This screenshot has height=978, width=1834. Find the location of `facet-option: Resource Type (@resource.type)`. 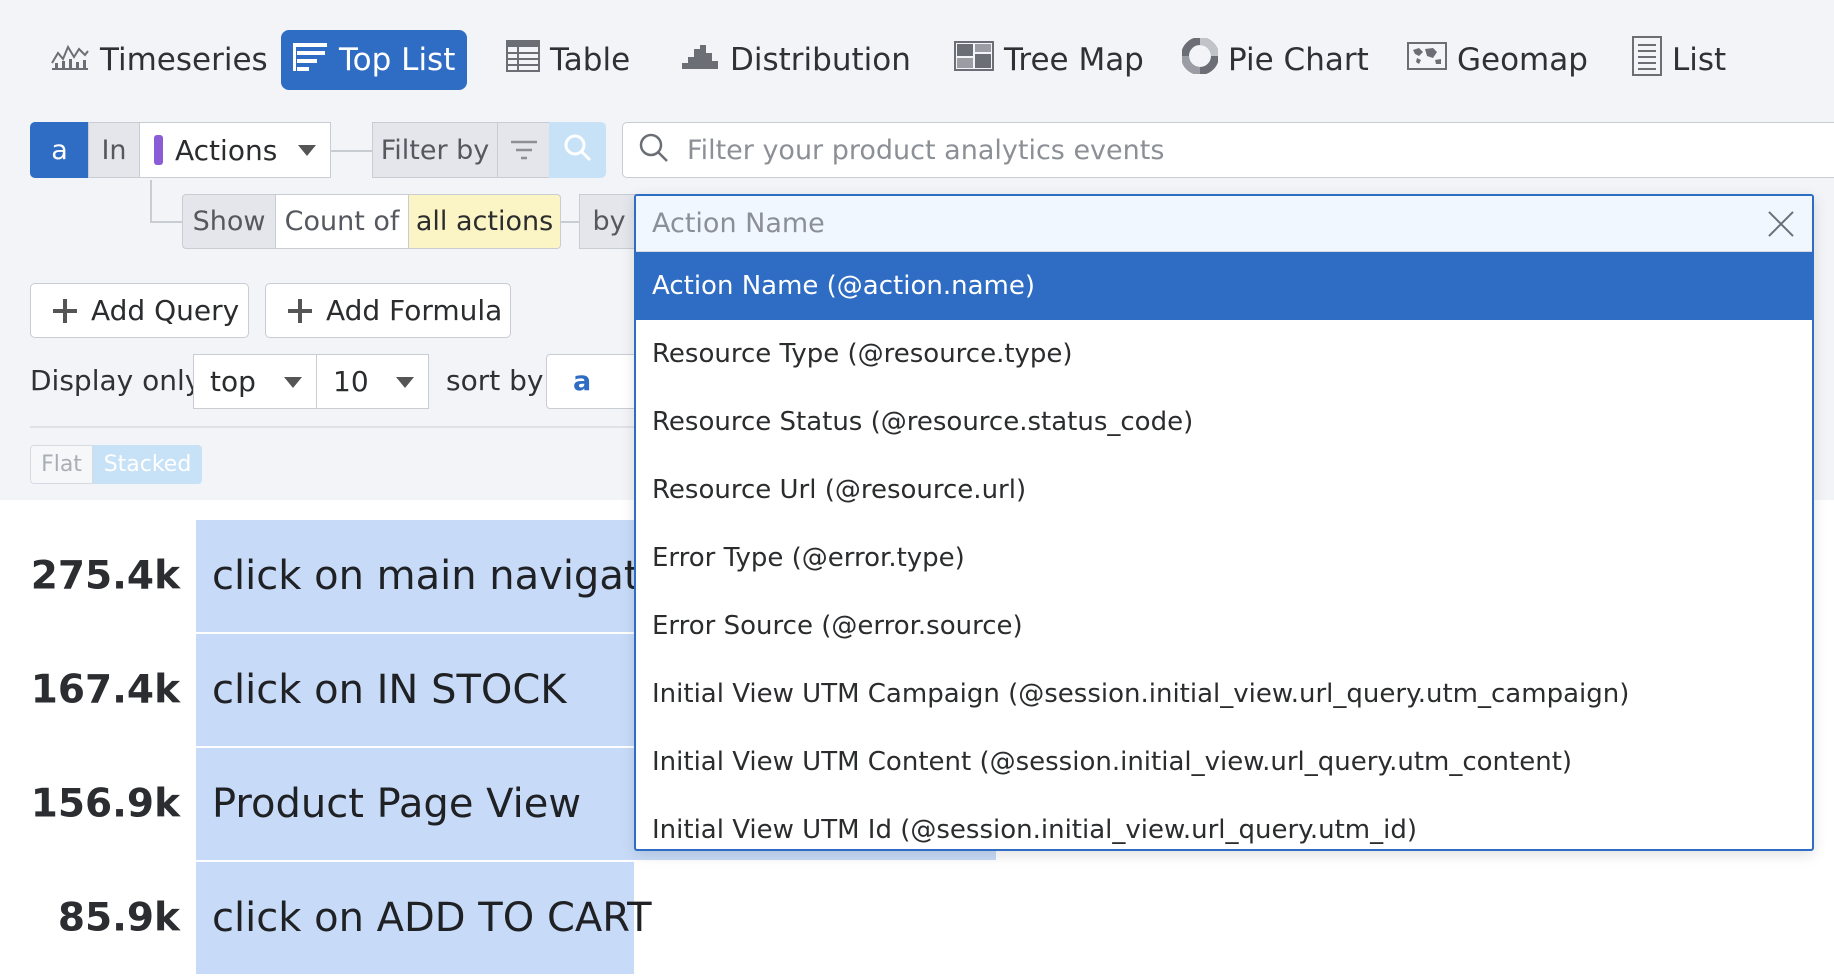

facet-option: Resource Type (@resource.type) is located at coordinates (1224, 354).